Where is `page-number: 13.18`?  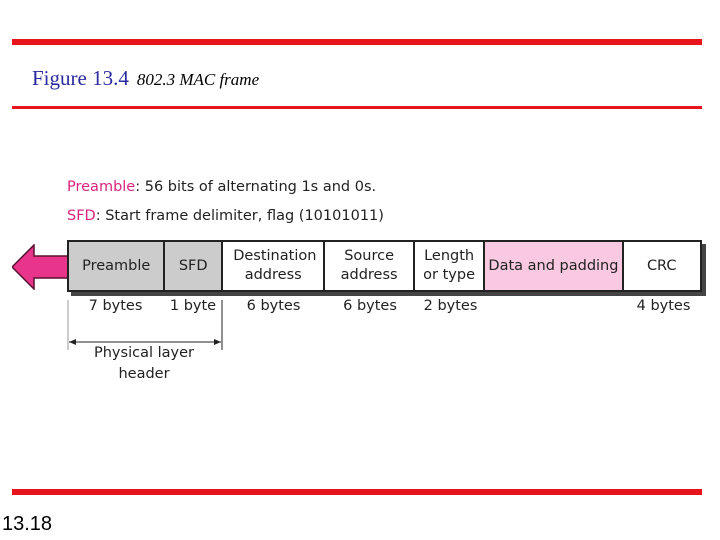
page-number: 13.18 is located at coordinates (27, 524).